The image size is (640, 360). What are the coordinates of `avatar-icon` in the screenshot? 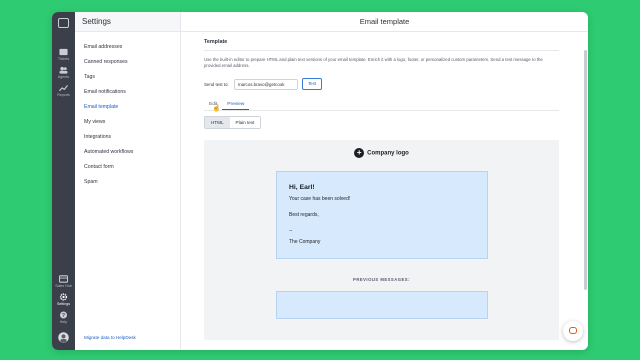 It's located at (63, 337).